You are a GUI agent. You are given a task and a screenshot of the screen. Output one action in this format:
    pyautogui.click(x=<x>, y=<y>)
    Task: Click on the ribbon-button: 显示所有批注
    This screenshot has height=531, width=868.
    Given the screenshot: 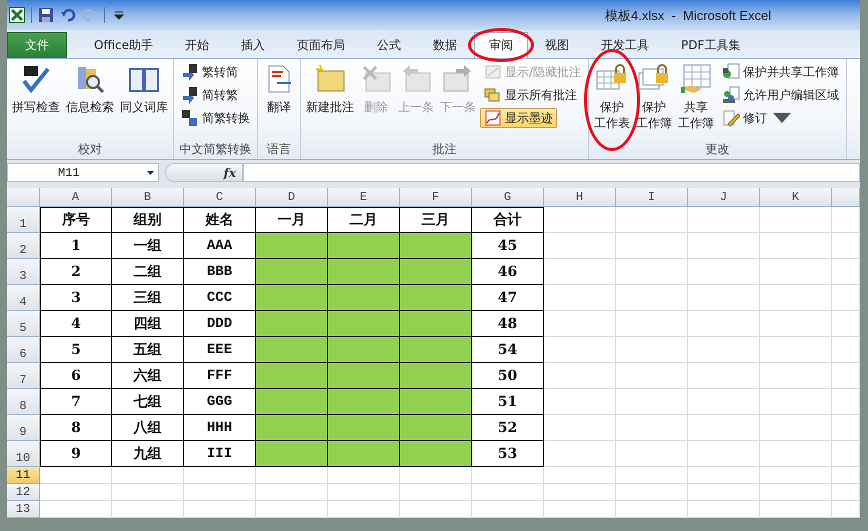 What is the action you would take?
    pyautogui.click(x=530, y=95)
    